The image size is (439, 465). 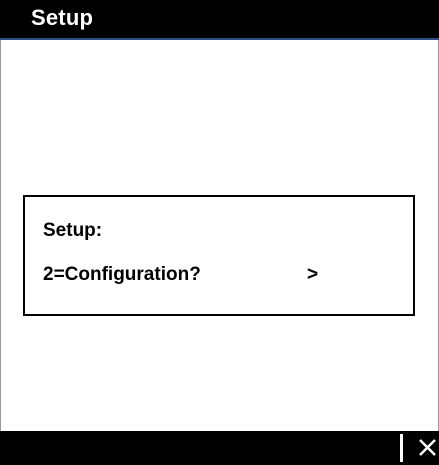 What do you see at coordinates (219, 20) in the screenshot?
I see `title-bar: Setup` at bounding box center [219, 20].